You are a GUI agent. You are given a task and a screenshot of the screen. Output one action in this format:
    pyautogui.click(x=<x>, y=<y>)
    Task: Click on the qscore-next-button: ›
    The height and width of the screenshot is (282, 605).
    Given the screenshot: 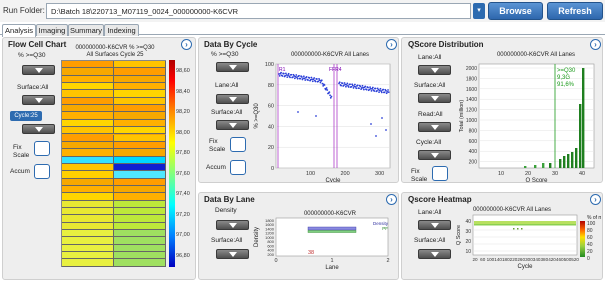 What is the action you would take?
    pyautogui.click(x=595, y=44)
    